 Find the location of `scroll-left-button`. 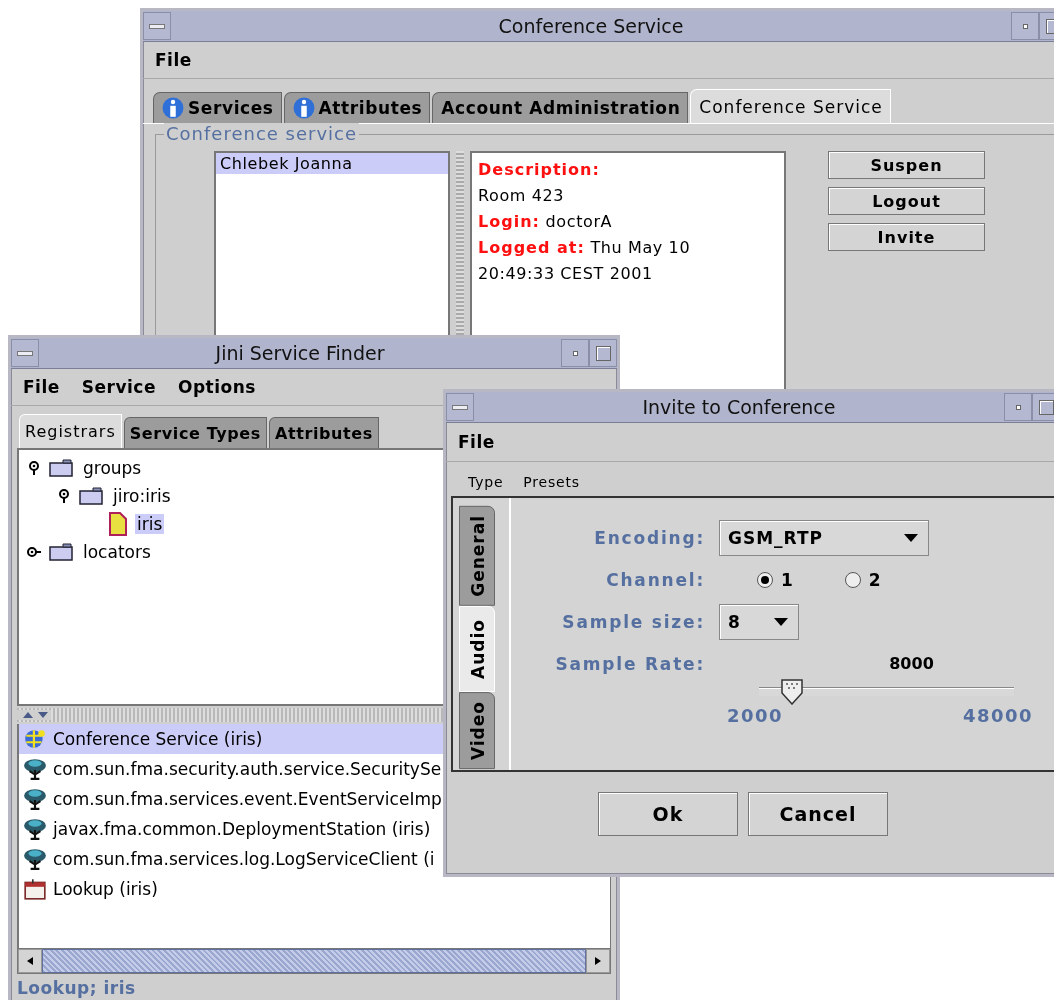

scroll-left-button is located at coordinates (30, 961).